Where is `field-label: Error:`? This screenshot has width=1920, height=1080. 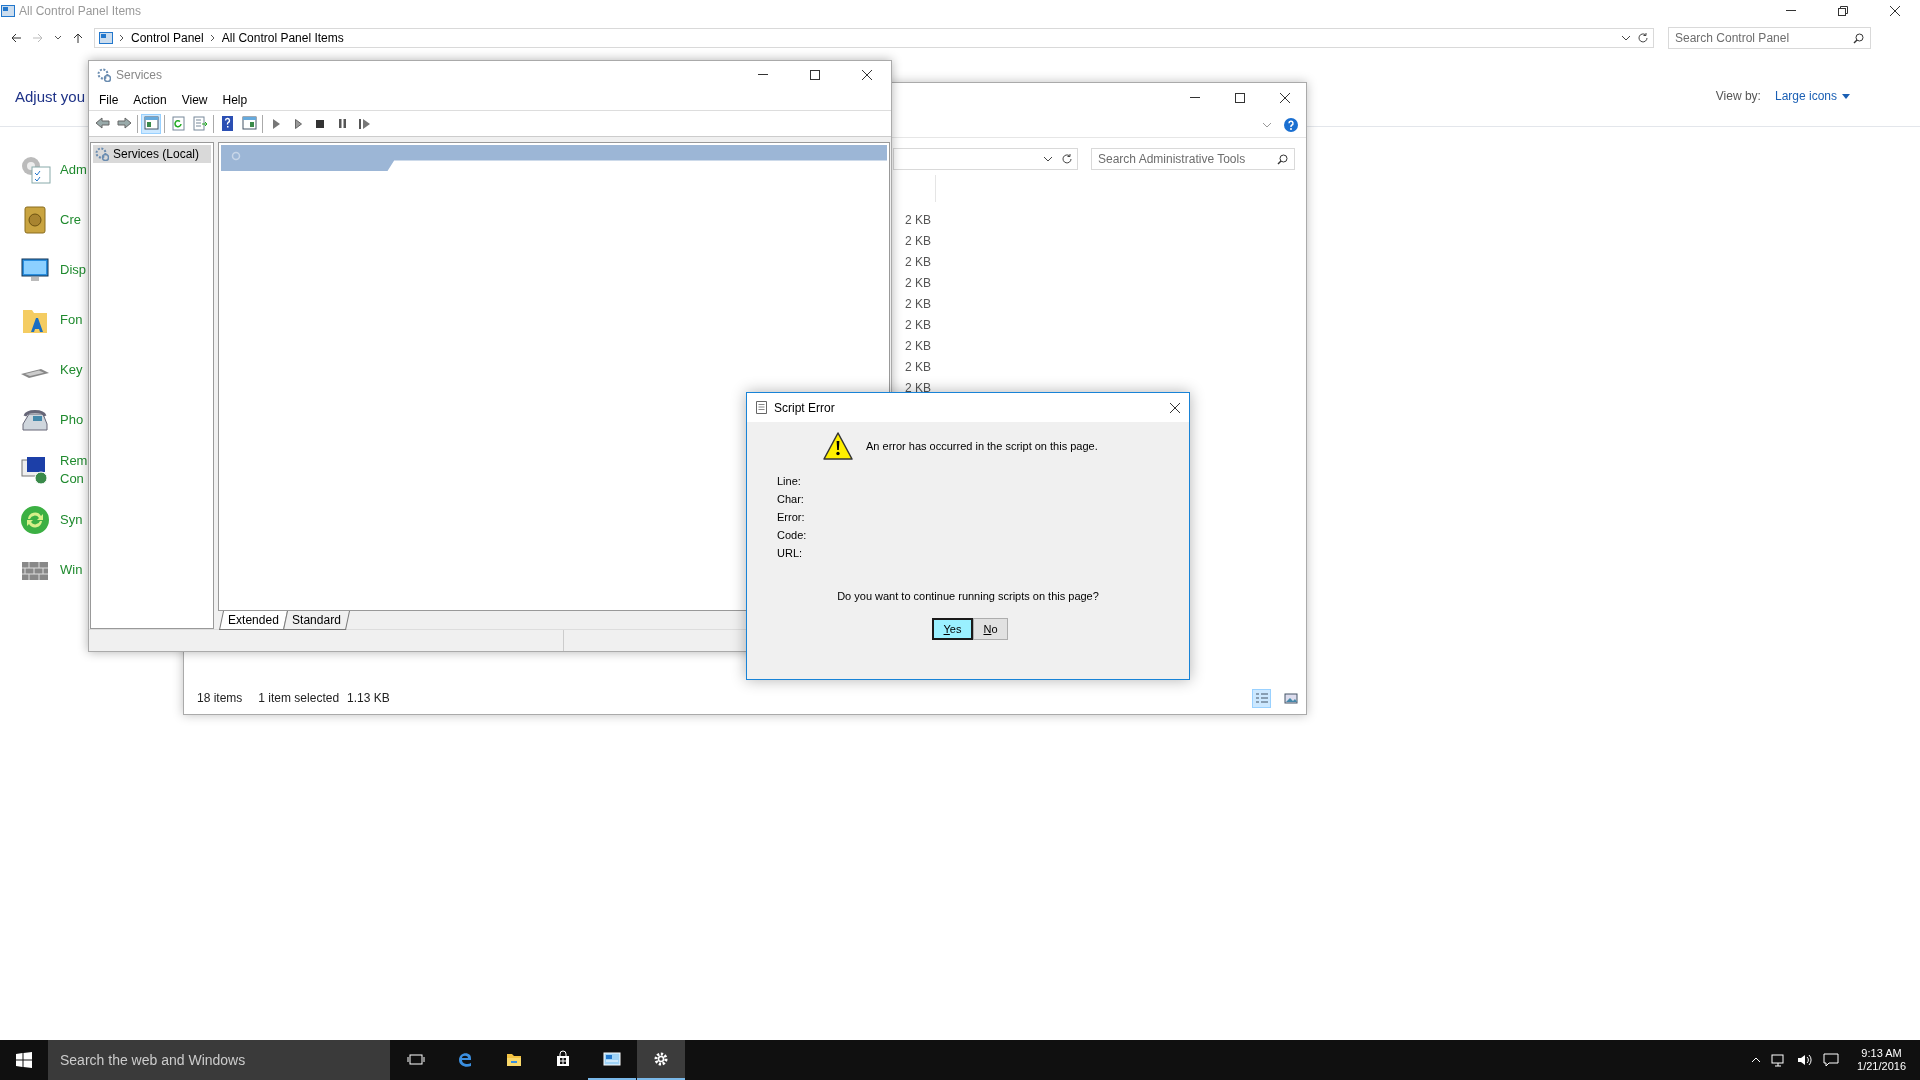 field-label: Error: is located at coordinates (791, 517).